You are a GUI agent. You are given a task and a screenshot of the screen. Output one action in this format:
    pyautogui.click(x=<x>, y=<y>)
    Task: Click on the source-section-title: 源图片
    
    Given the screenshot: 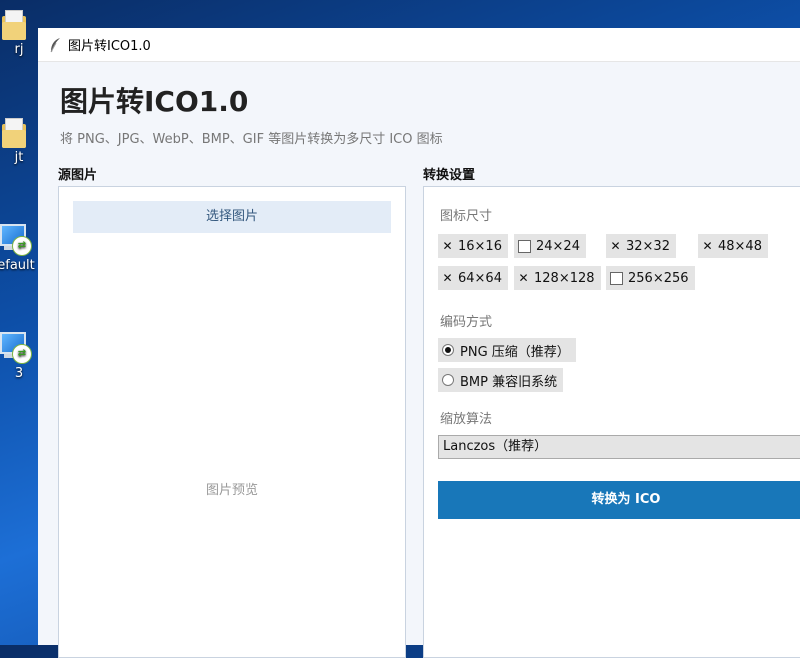 What is the action you would take?
    pyautogui.click(x=78, y=175)
    